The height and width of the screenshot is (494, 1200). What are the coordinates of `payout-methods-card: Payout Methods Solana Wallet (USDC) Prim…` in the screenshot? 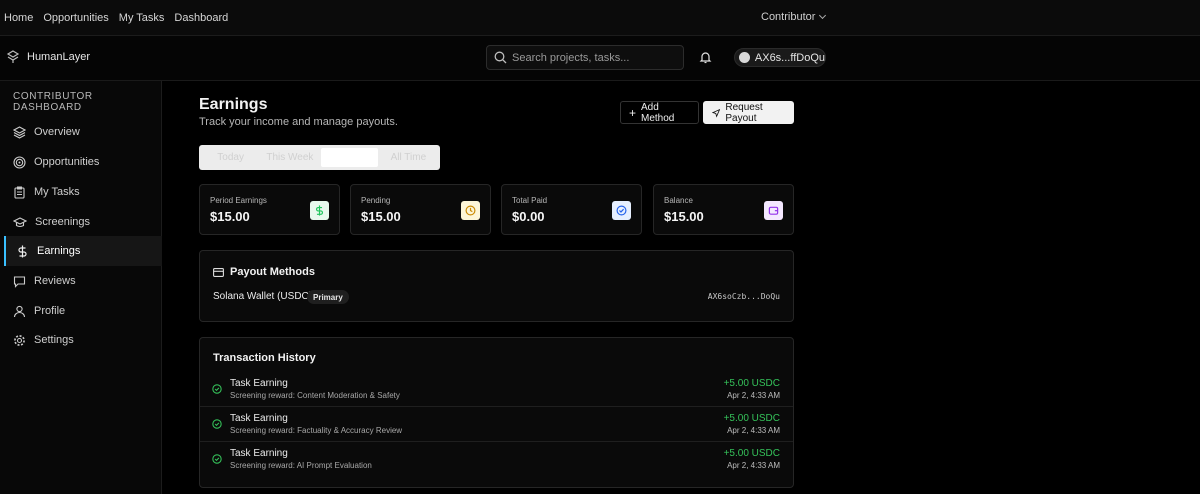 It's located at (496, 286).